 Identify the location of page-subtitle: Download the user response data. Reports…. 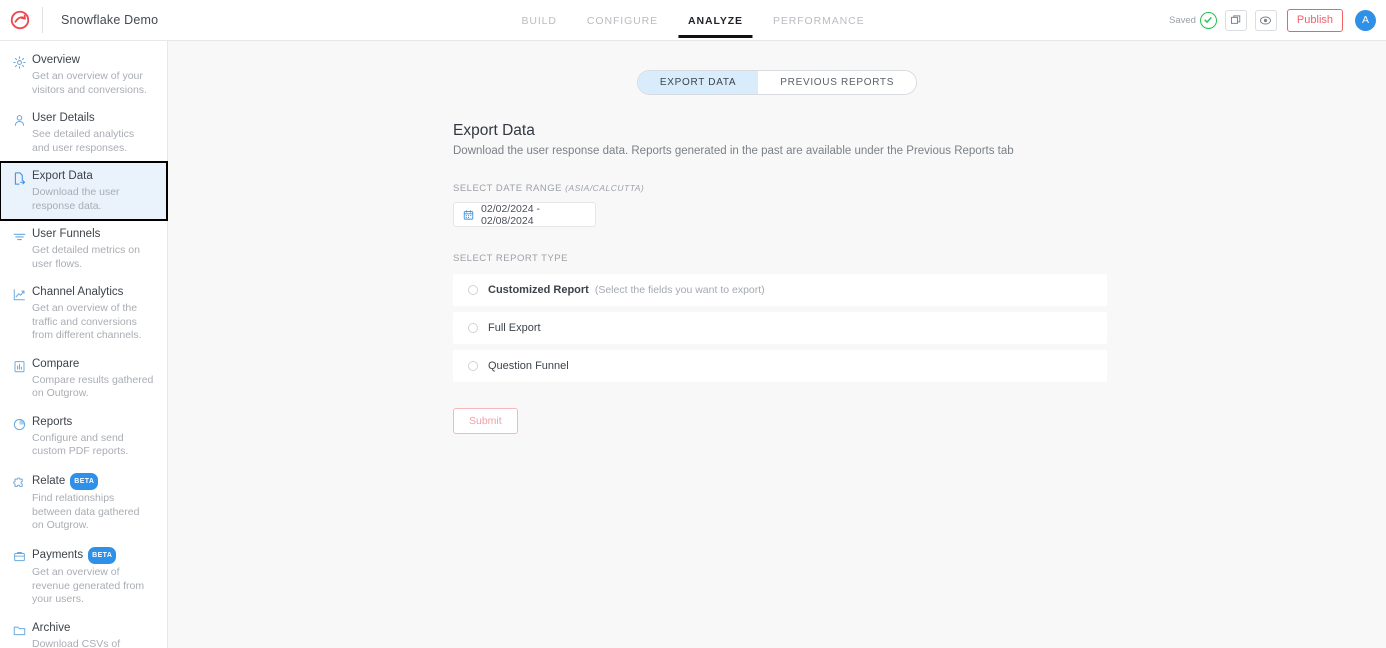
(733, 151).